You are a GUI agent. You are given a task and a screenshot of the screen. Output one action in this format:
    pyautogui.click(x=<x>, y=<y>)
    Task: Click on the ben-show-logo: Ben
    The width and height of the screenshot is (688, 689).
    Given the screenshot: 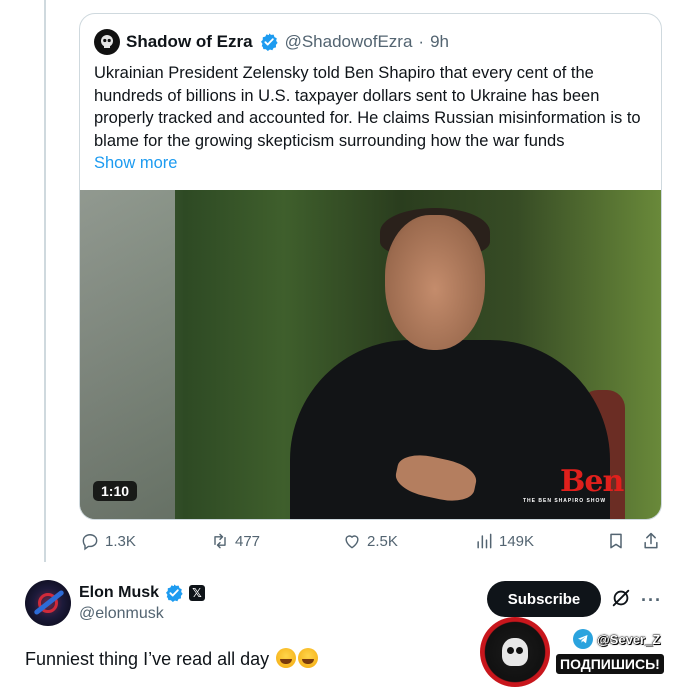 What is the action you would take?
    pyautogui.click(x=592, y=481)
    